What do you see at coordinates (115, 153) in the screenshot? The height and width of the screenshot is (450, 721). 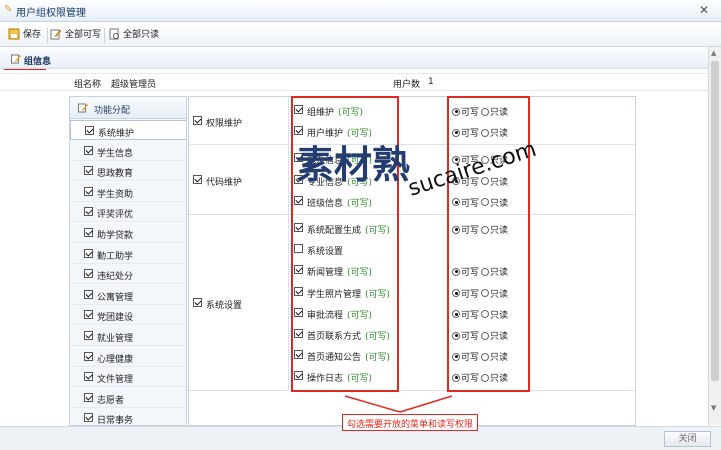 I see `function-item-label: 学生信息` at bounding box center [115, 153].